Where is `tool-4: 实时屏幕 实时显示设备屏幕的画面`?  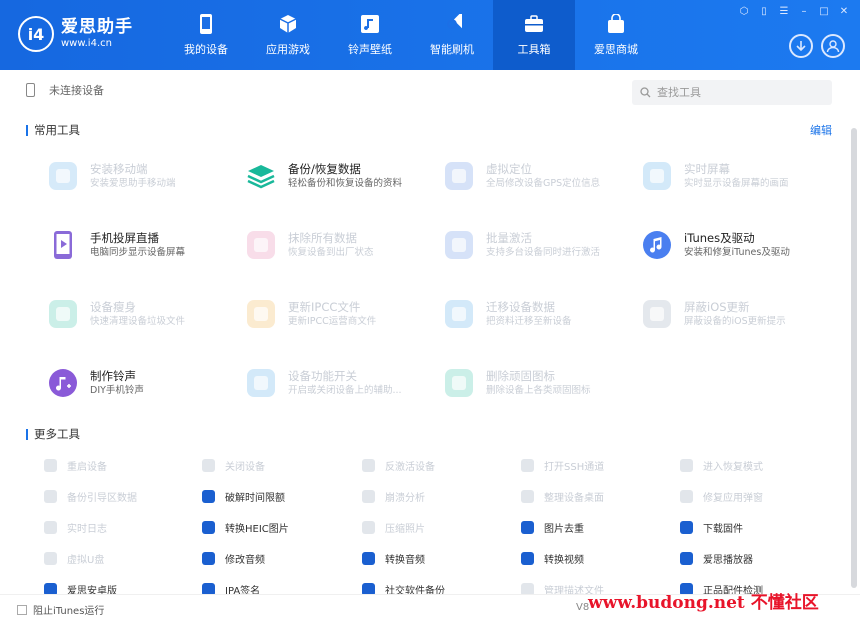
tool-4: 实时屏幕 实时显示设备屏幕的画面 is located at coordinates (739, 176).